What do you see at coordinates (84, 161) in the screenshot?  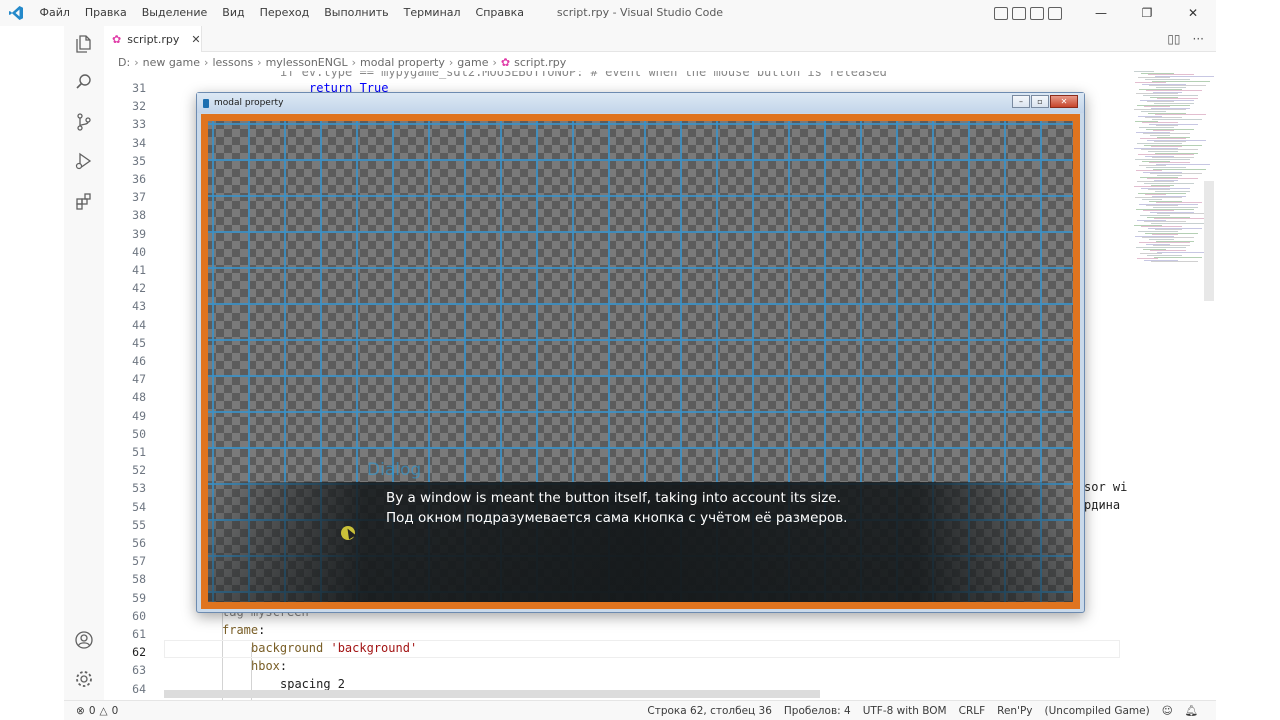 I see `run-debug-icon` at bounding box center [84, 161].